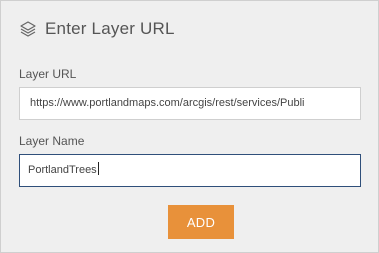 This screenshot has height=253, width=379. I want to click on layer-name-input: PortlandTrees, so click(190, 170).